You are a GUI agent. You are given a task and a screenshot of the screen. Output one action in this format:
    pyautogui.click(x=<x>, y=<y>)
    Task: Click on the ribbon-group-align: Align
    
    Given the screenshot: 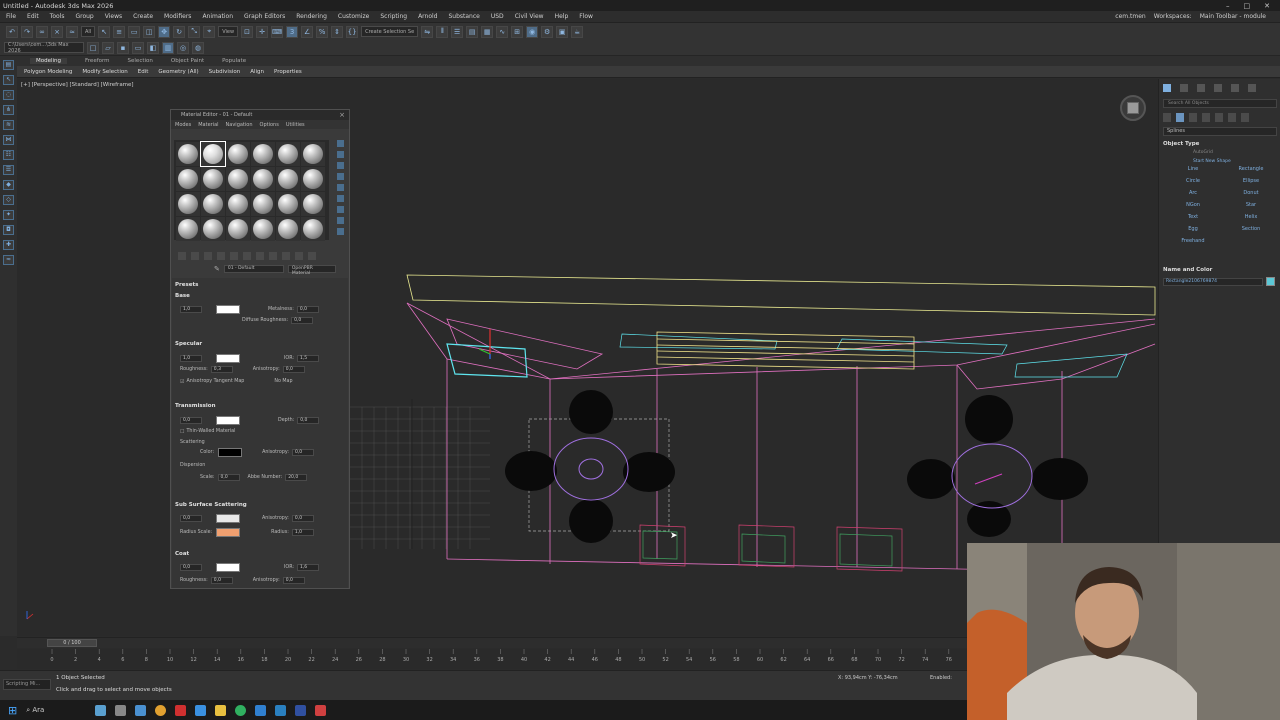 What is the action you would take?
    pyautogui.click(x=257, y=72)
    